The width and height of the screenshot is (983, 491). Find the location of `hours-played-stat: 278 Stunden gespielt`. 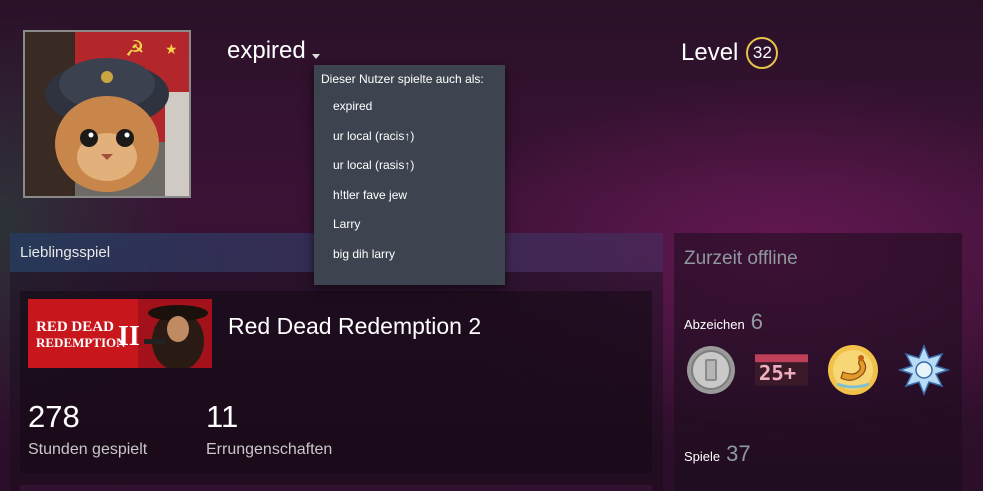

hours-played-stat: 278 Stunden gespielt is located at coordinates (87, 429).